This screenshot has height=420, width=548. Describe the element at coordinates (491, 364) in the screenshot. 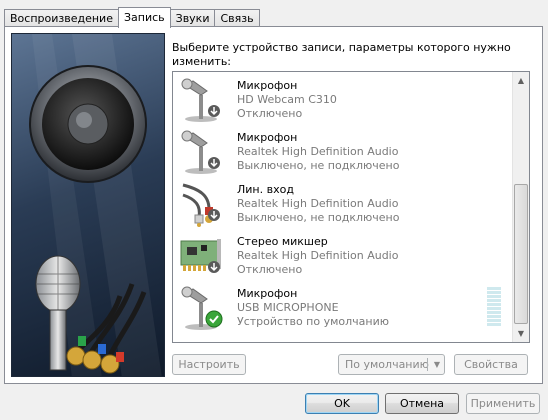

I see `properties-button: Свойства` at that location.